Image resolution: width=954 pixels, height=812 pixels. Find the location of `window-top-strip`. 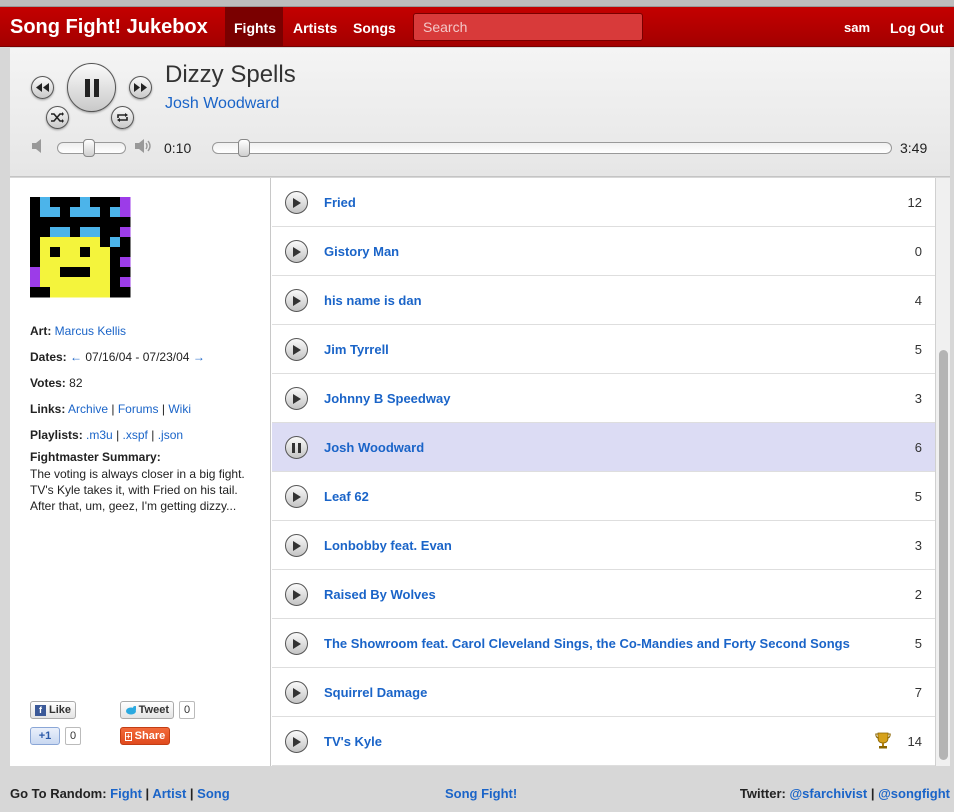

window-top-strip is located at coordinates (477, 3).